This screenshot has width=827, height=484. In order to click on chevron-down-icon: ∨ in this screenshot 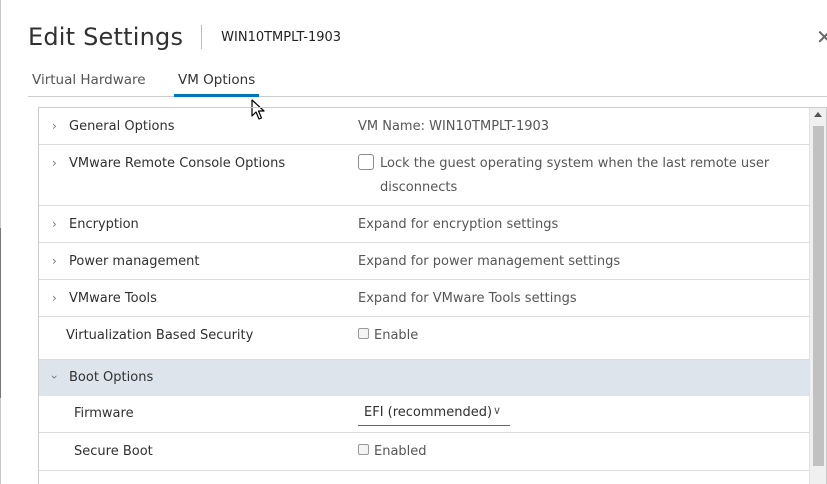, I will do `click(497, 410)`.